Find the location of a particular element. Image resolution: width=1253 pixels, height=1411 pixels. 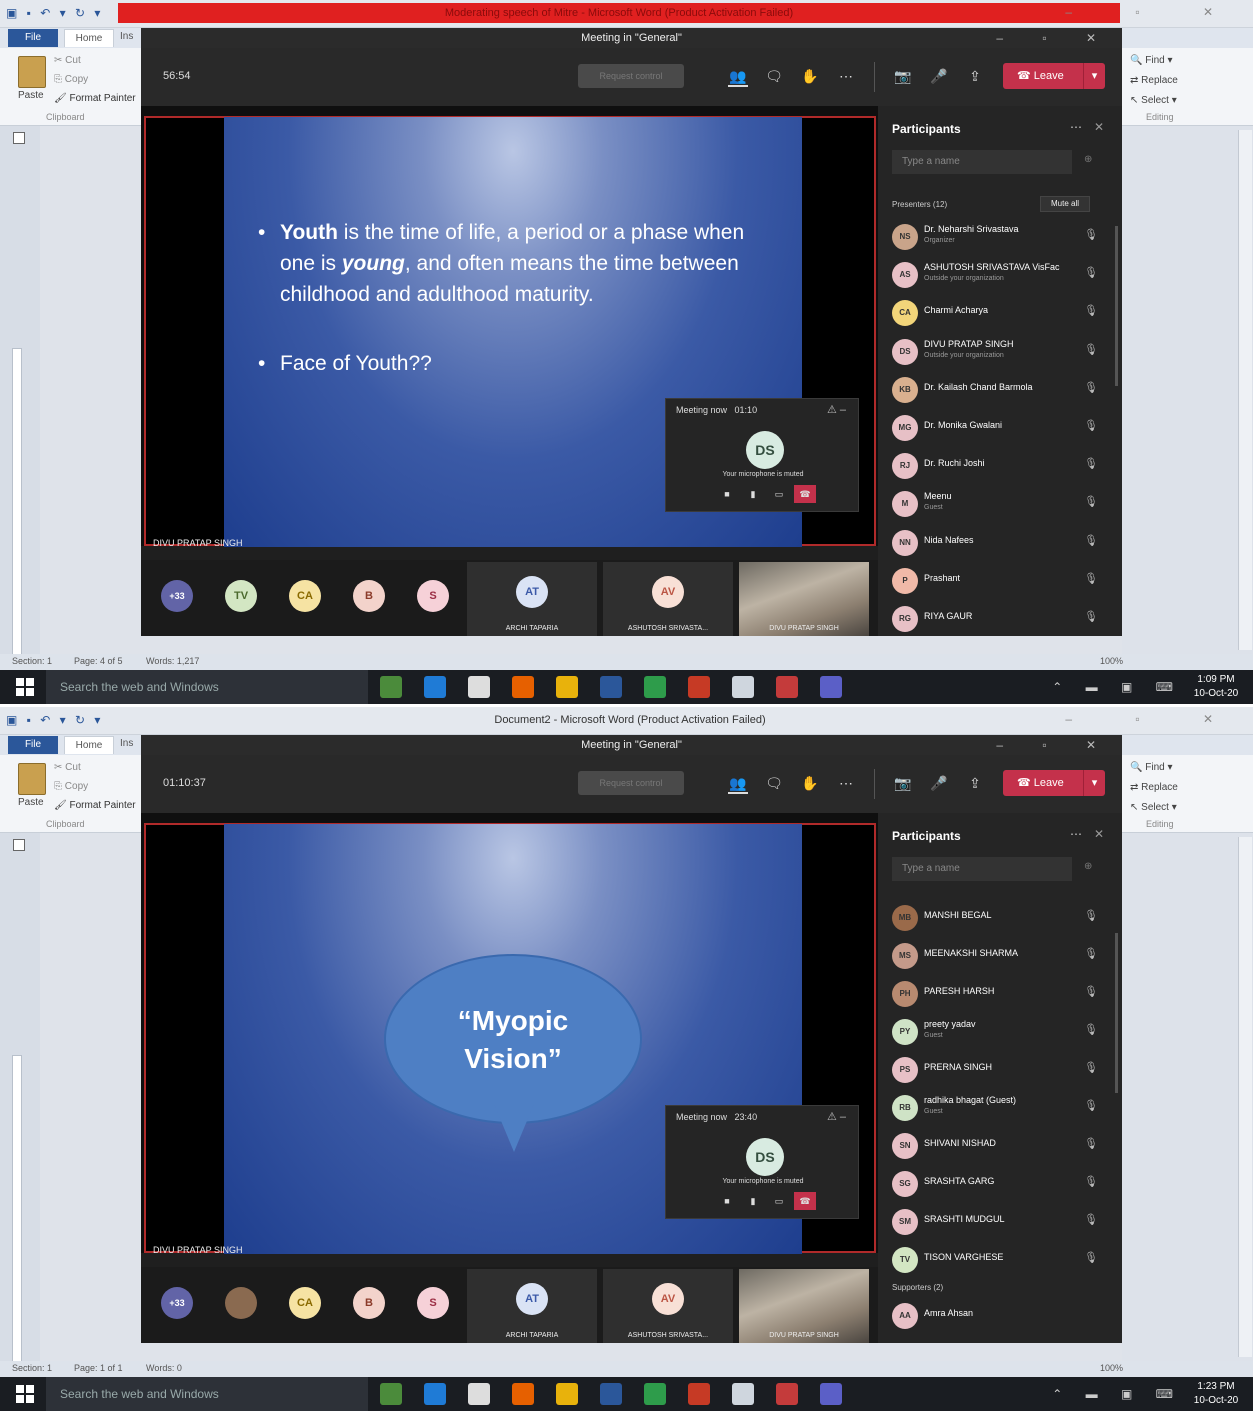

mic-off-icon: 🎤 is located at coordinates (939, 783).